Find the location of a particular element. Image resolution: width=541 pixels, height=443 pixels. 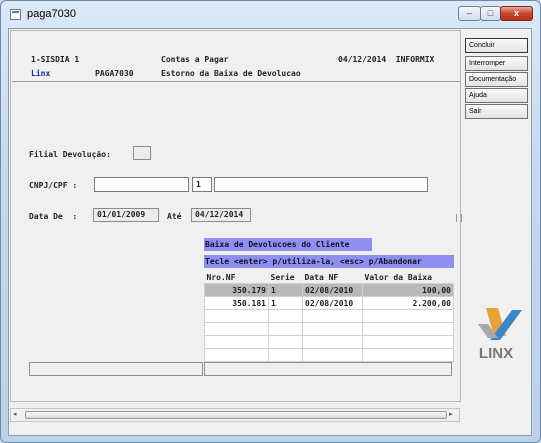

filial-field is located at coordinates (142, 153).